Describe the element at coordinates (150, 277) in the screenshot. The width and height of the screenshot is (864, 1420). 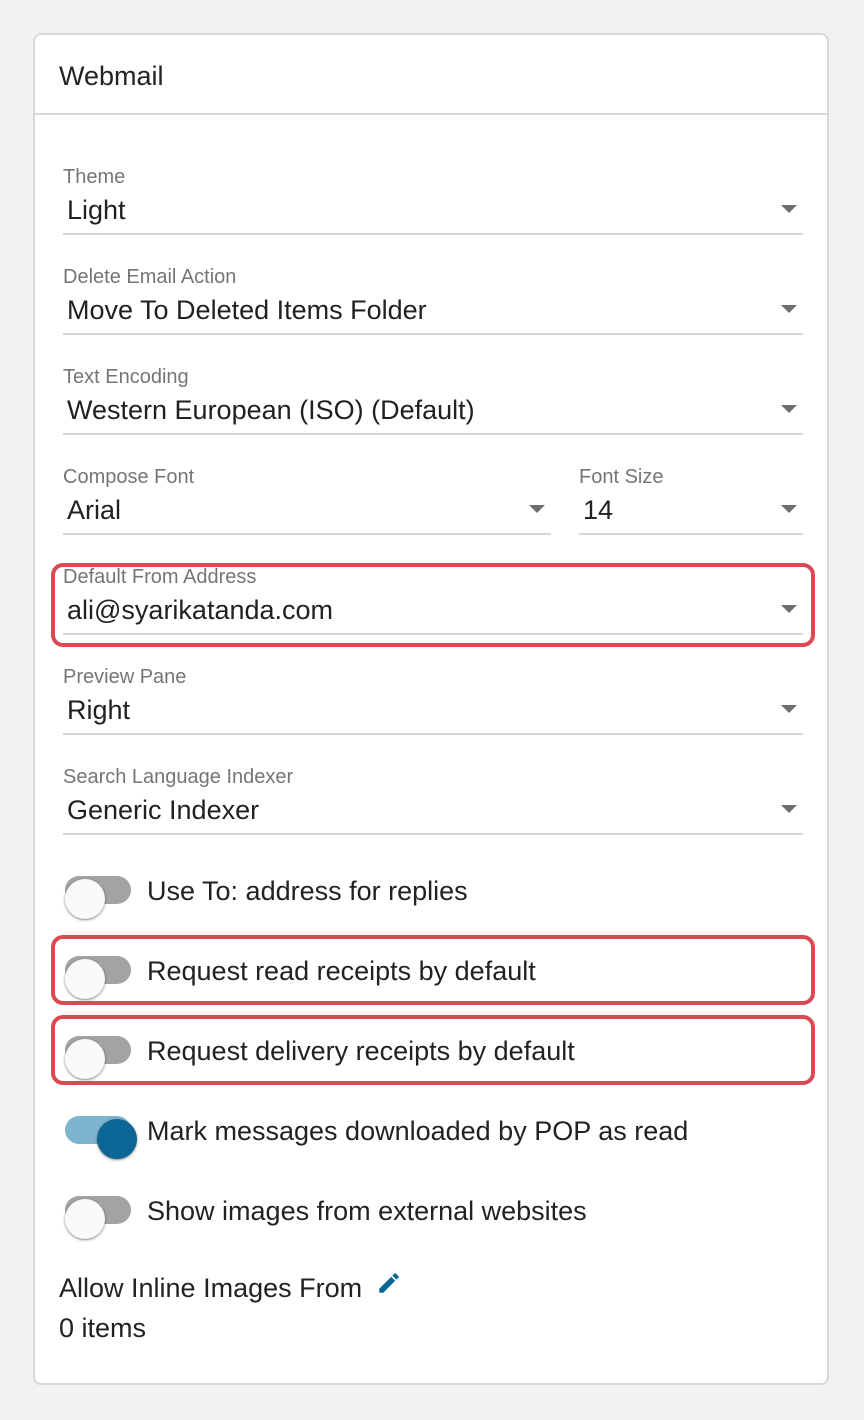
I see `delete-email-action-label: Delete Email Action` at that location.